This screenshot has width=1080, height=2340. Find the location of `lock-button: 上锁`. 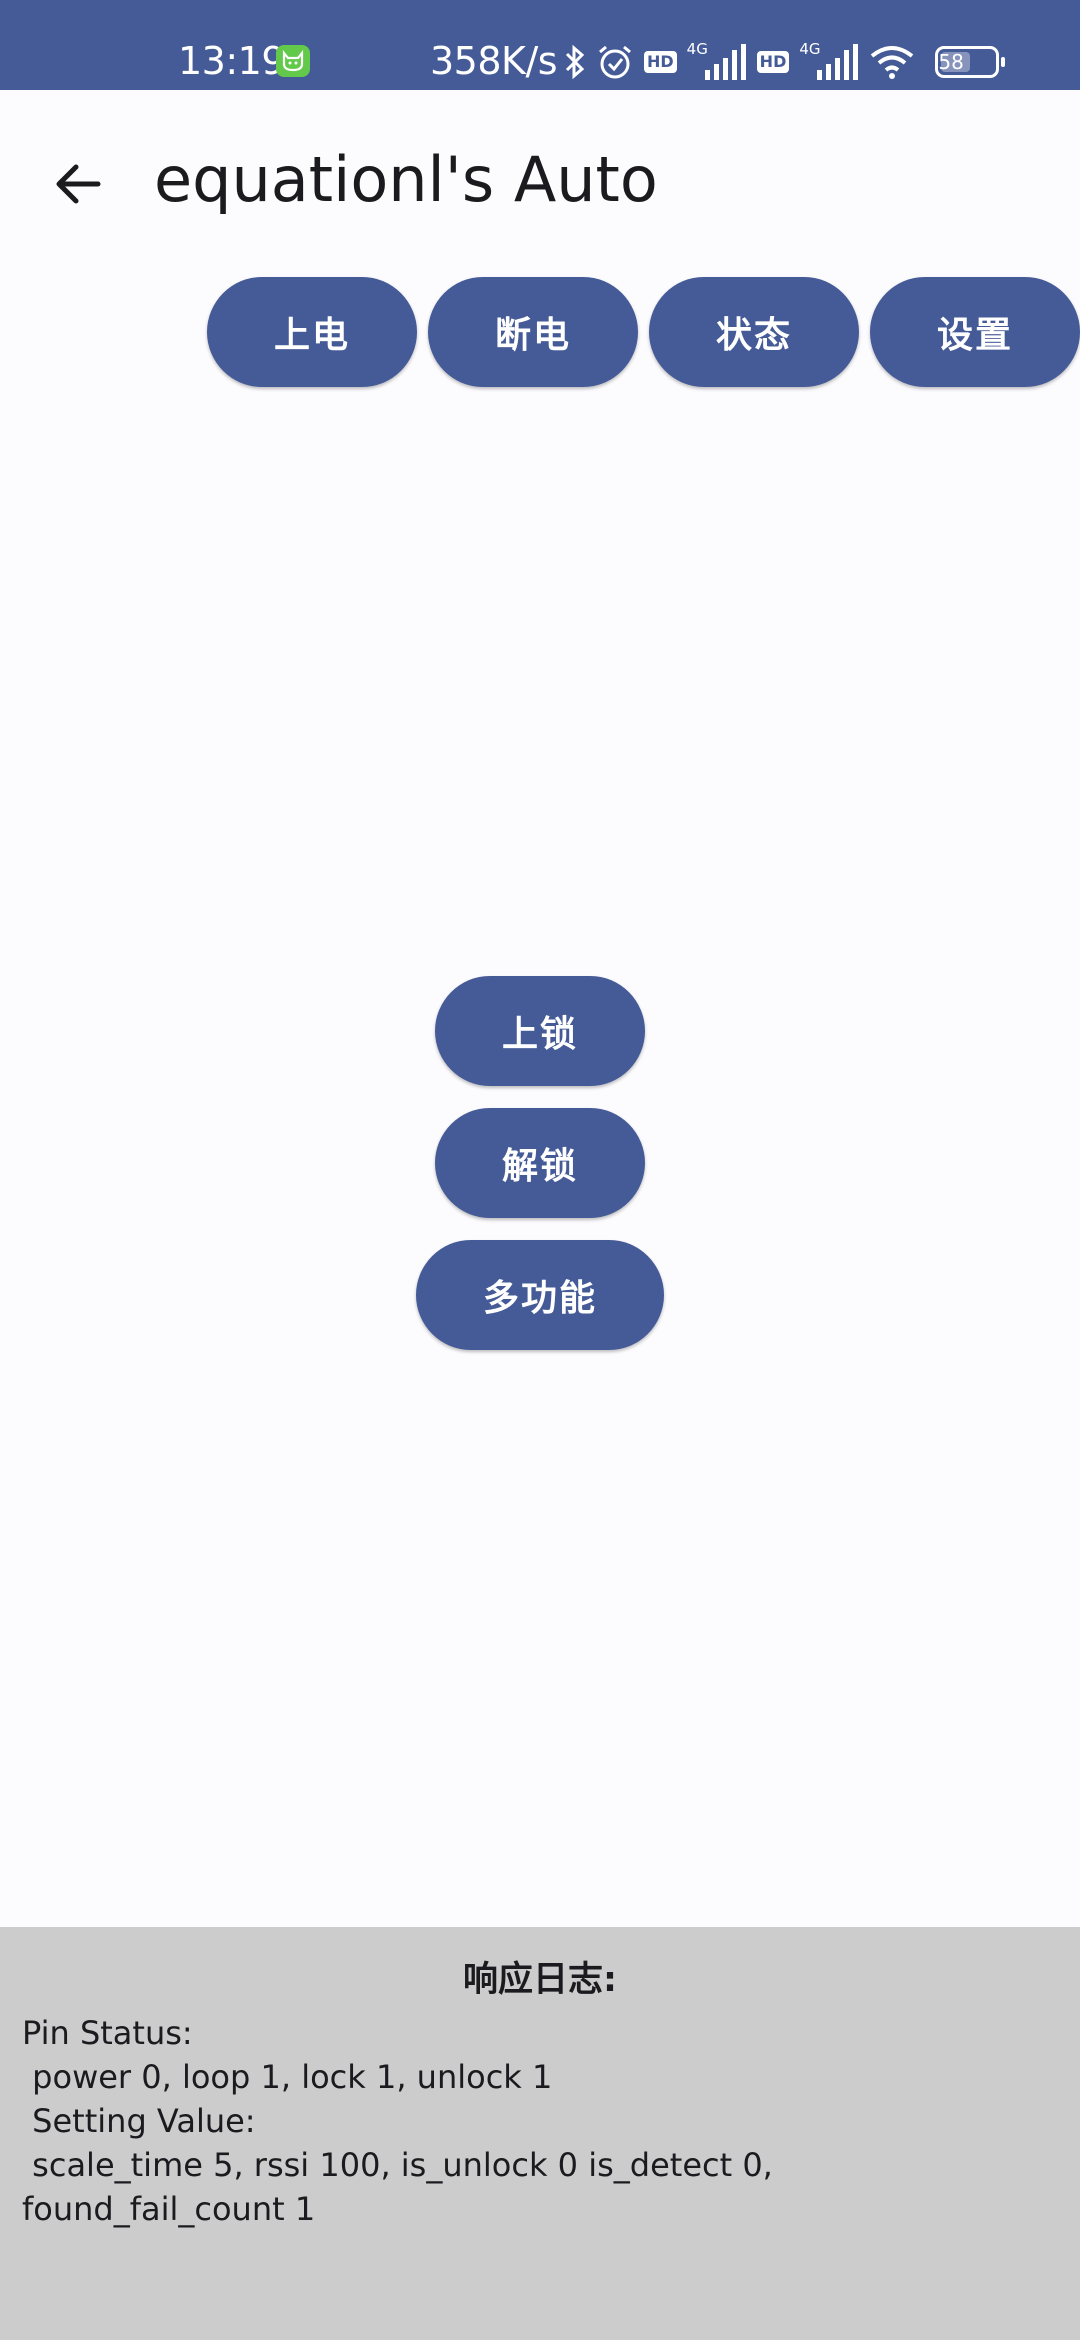

lock-button: 上锁 is located at coordinates (540, 1031).